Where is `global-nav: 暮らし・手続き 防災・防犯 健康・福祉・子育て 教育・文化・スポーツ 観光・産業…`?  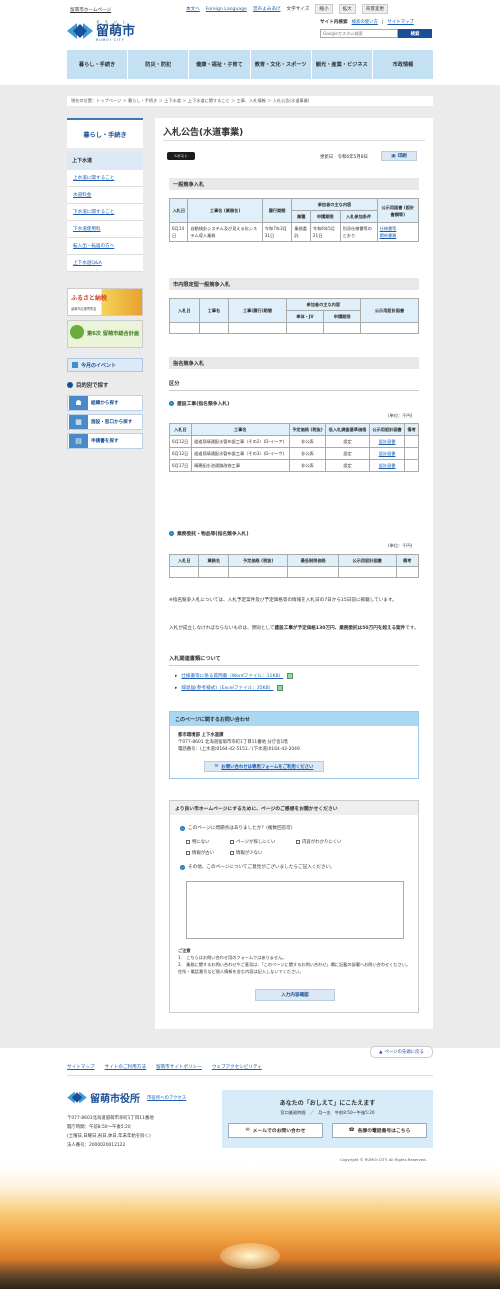 global-nav: 暮らし・手続き 防災・防犯 健康・福祉・子育て 教育・文化・スポーツ 観光・産業… is located at coordinates (250, 64).